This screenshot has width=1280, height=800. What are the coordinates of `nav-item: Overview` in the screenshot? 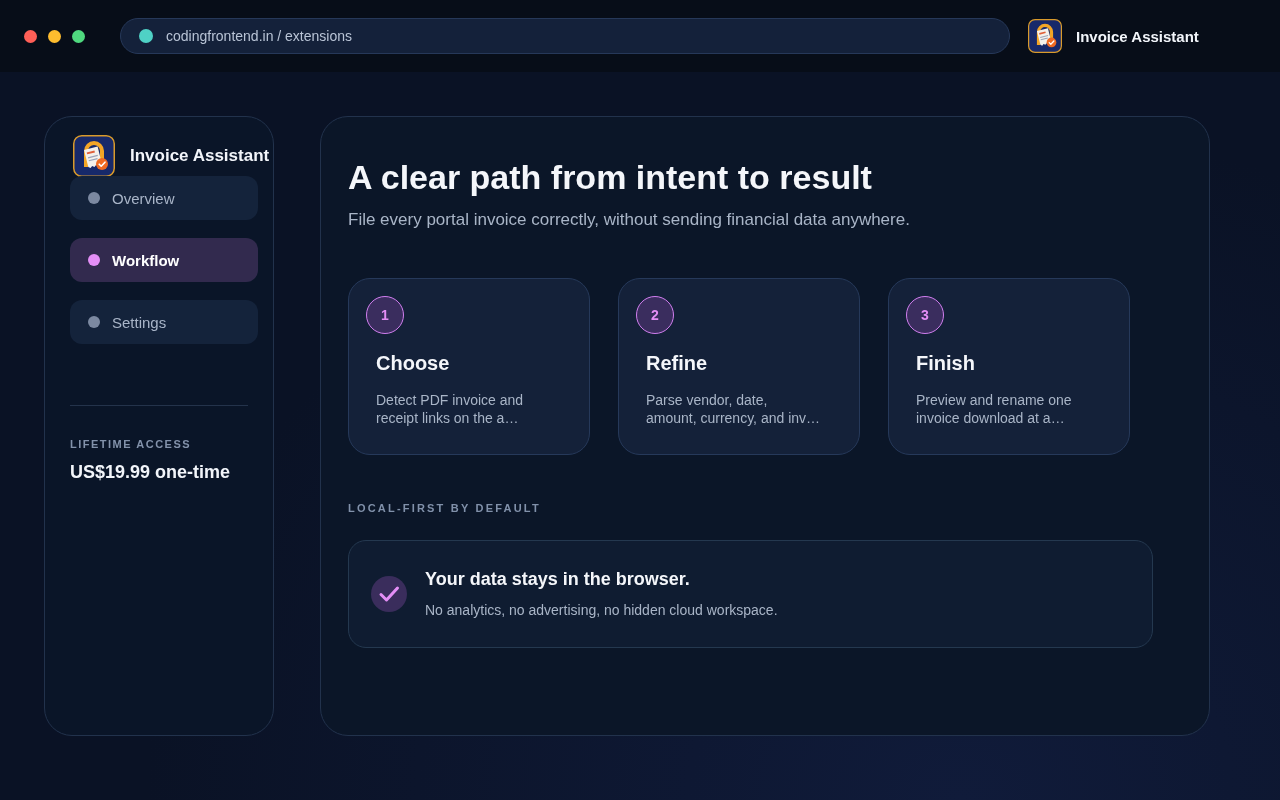 It's located at (164, 198).